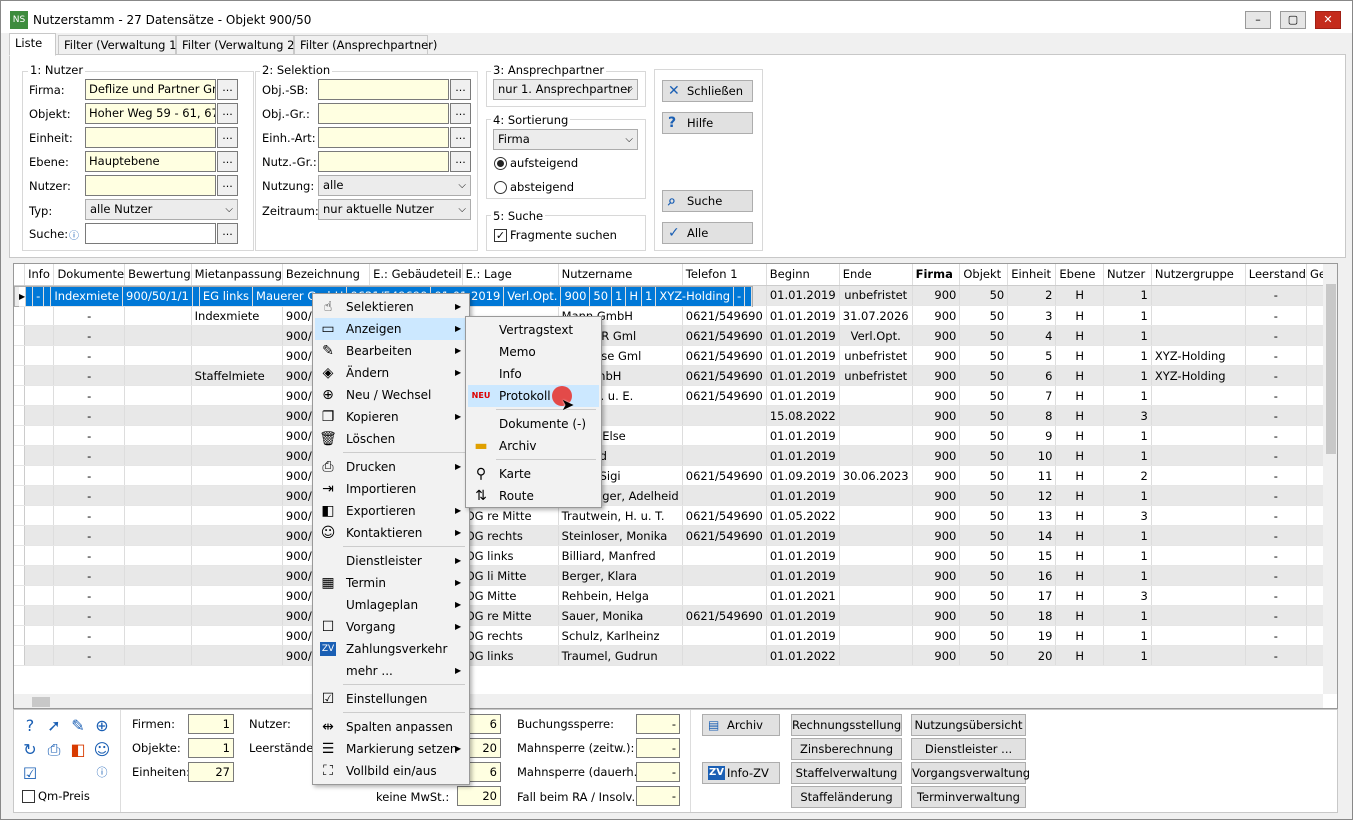 The image size is (1353, 820). I want to click on menu-item: ☑ Einstellungen, so click(391, 699).